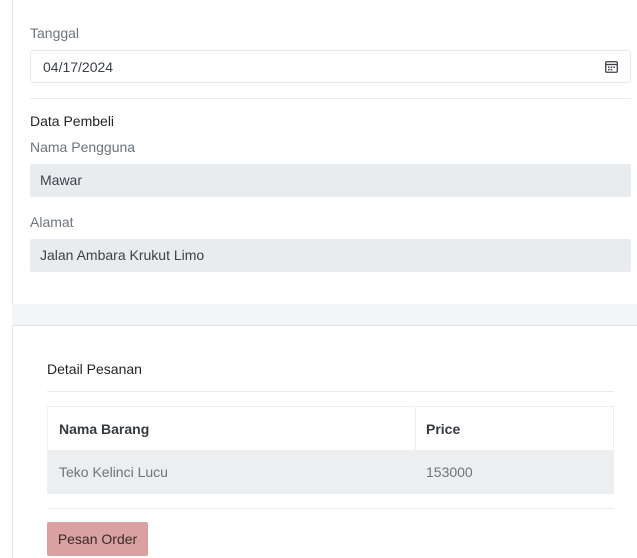 The width and height of the screenshot is (637, 558). What do you see at coordinates (78, 67) in the screenshot?
I see `date-value: 04/17/2024` at bounding box center [78, 67].